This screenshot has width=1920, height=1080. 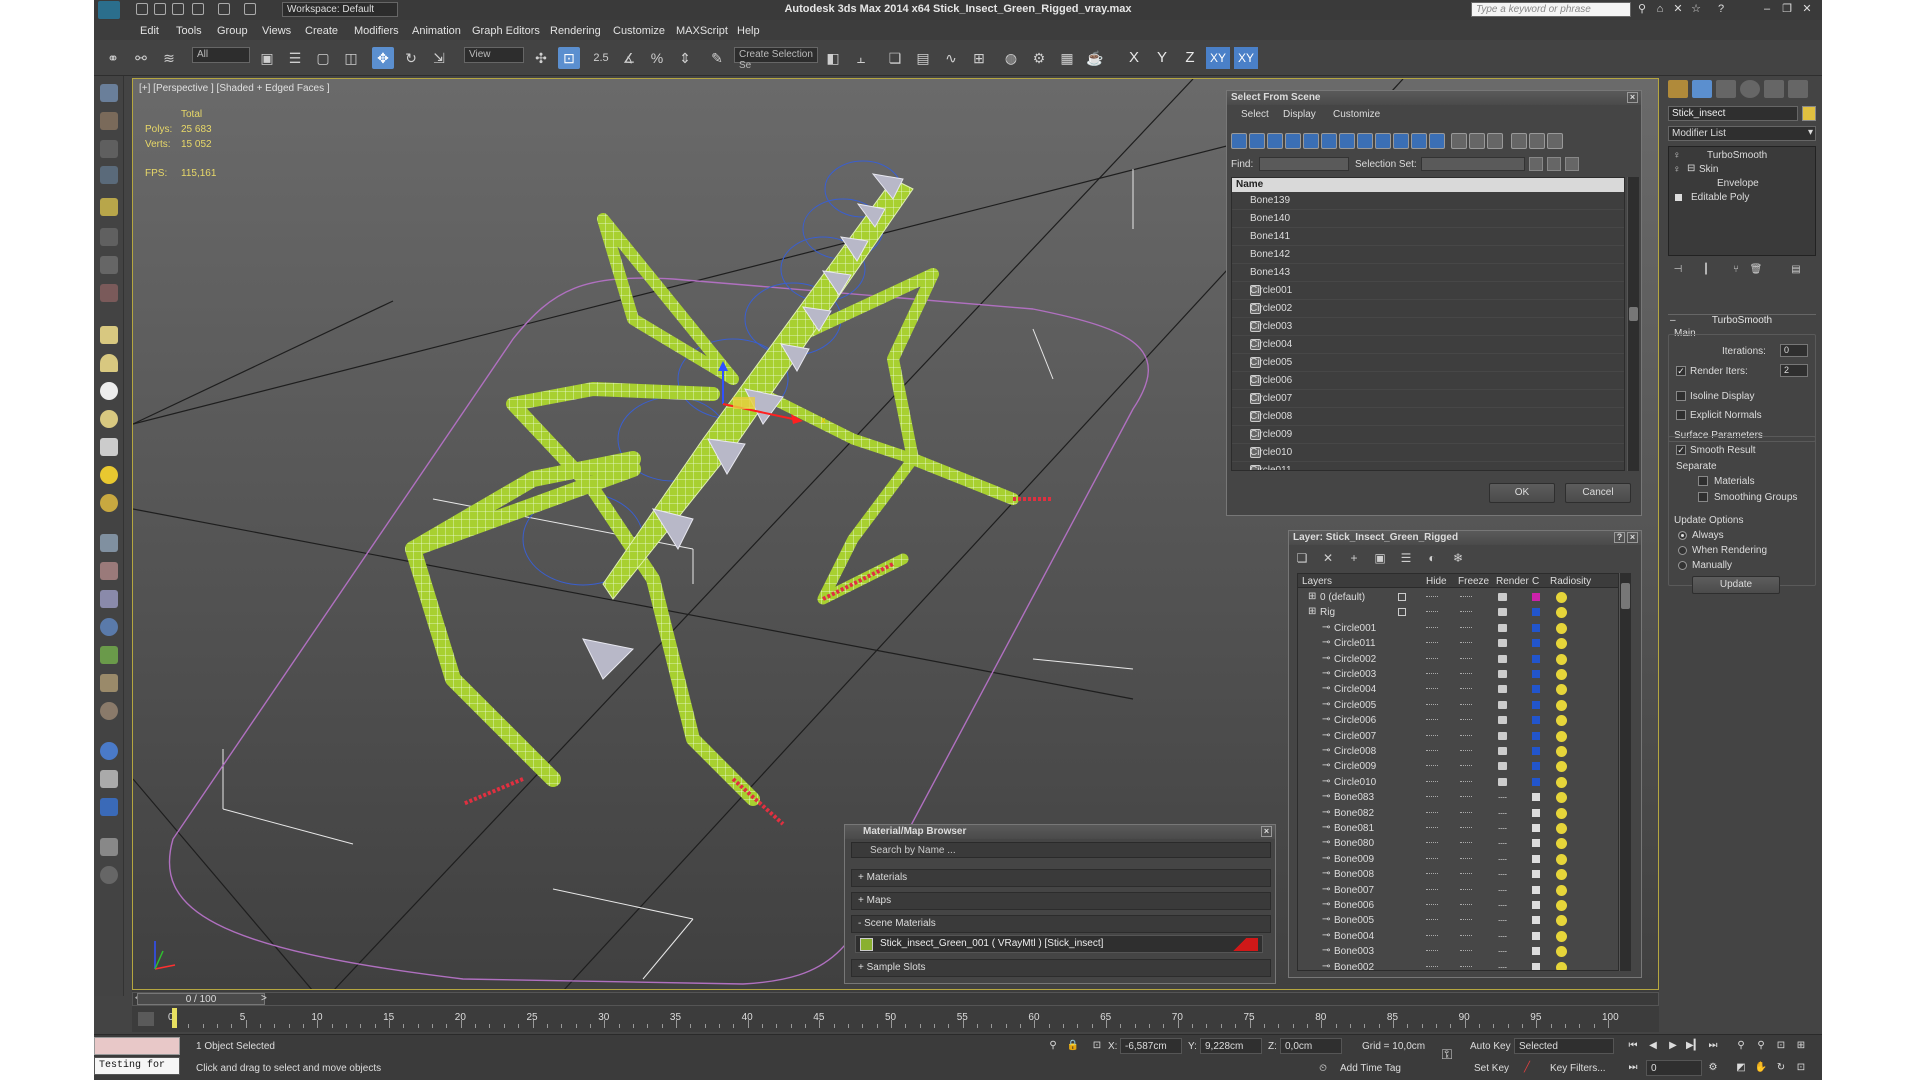 What do you see at coordinates (264, 998) in the screenshot?
I see `time-slider-next-icon: >` at bounding box center [264, 998].